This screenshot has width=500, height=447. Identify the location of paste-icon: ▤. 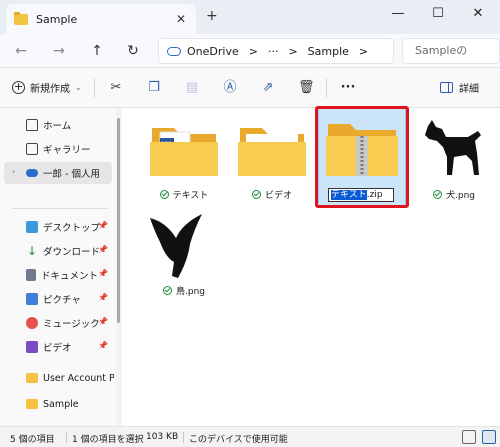
(192, 88).